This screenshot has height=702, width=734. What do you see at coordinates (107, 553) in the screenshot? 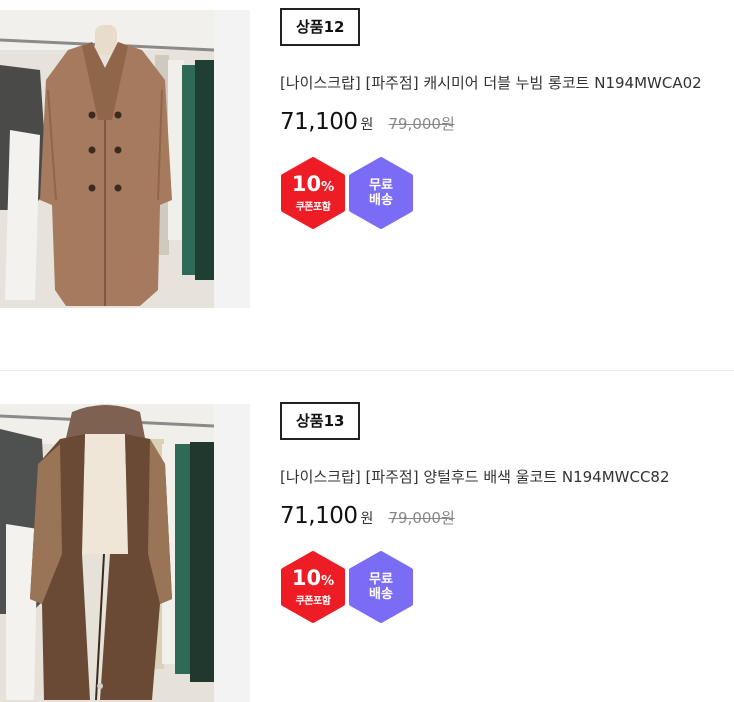
I see `shearling-hood-coat-image` at bounding box center [107, 553].